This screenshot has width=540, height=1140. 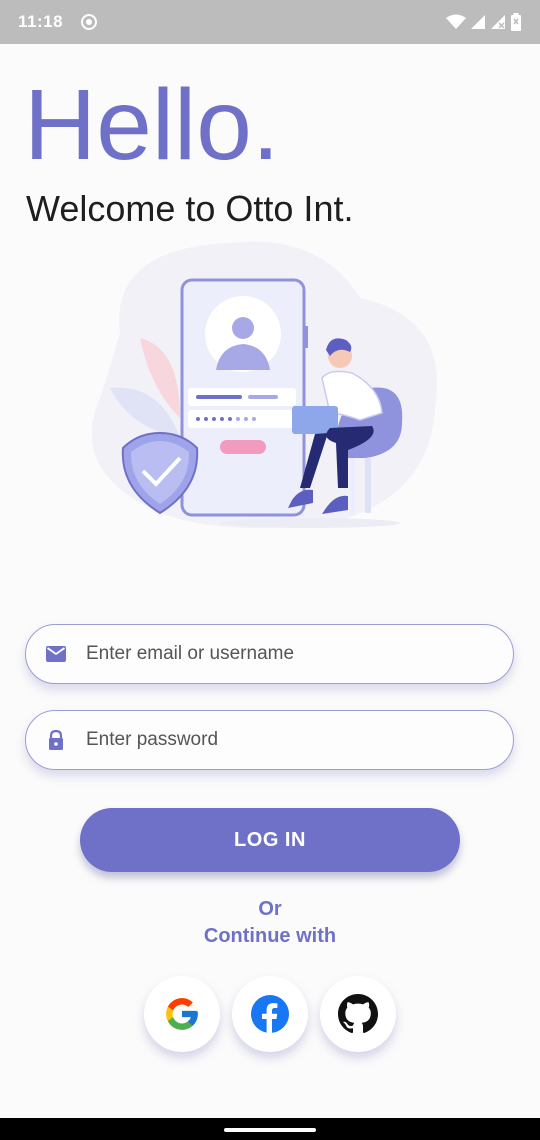 I want to click on github-login-button, so click(x=358, y=1014).